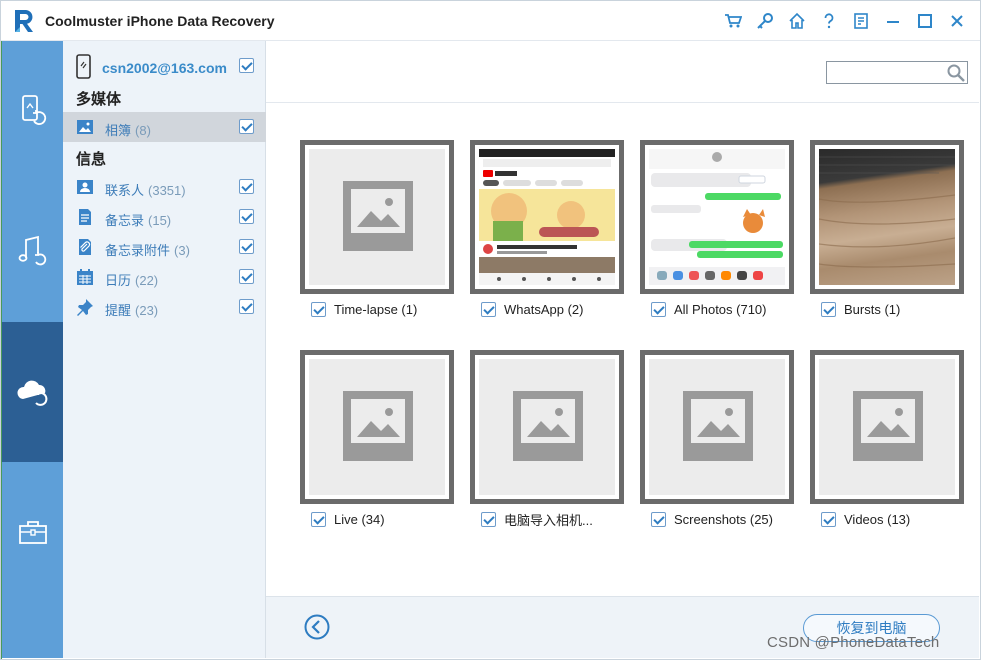 The width and height of the screenshot is (981, 660). I want to click on category-label: 日历, so click(118, 280).